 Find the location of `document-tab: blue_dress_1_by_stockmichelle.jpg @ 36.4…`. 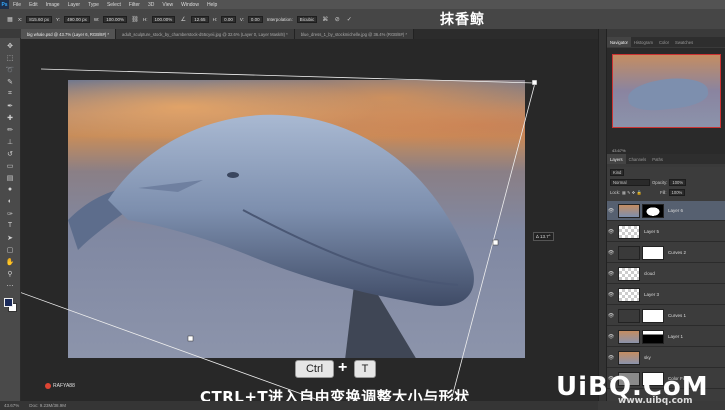

document-tab: blue_dress_1_by_stockmichelle.jpg @ 36.4… is located at coordinates (354, 34).